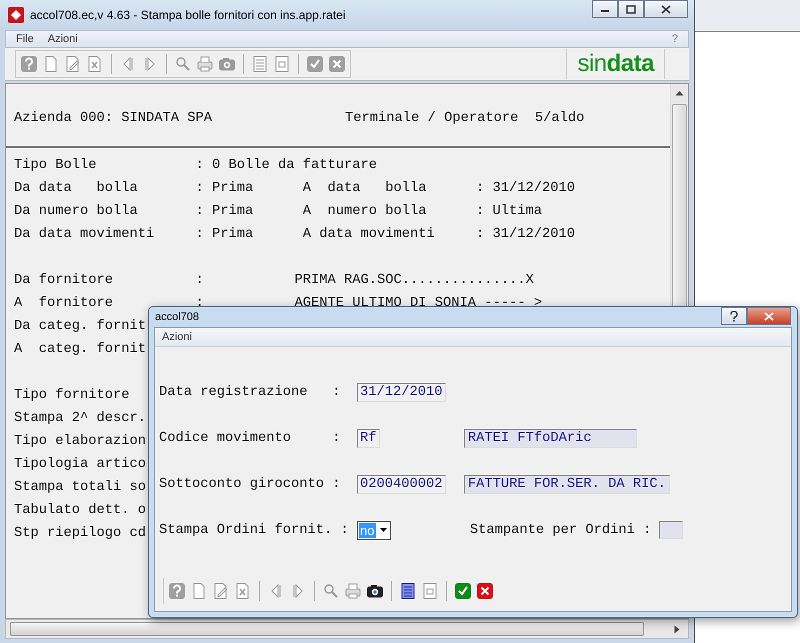 This screenshot has width=800, height=643. What do you see at coordinates (671, 530) in the screenshot?
I see `input-field` at bounding box center [671, 530].